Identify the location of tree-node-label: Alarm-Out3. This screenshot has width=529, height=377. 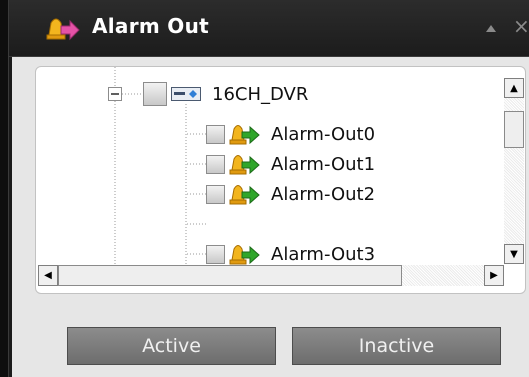
(323, 254).